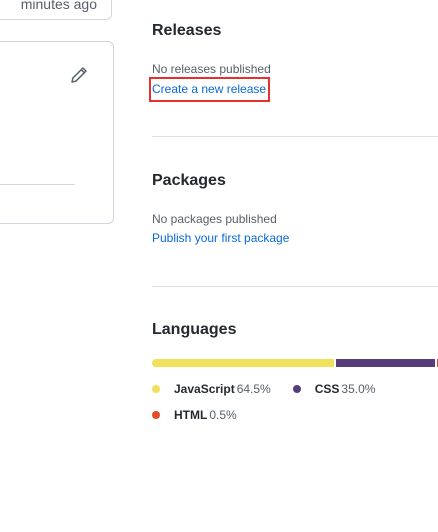 The height and width of the screenshot is (532, 438). I want to click on language-bar-segment-css, so click(385, 363).